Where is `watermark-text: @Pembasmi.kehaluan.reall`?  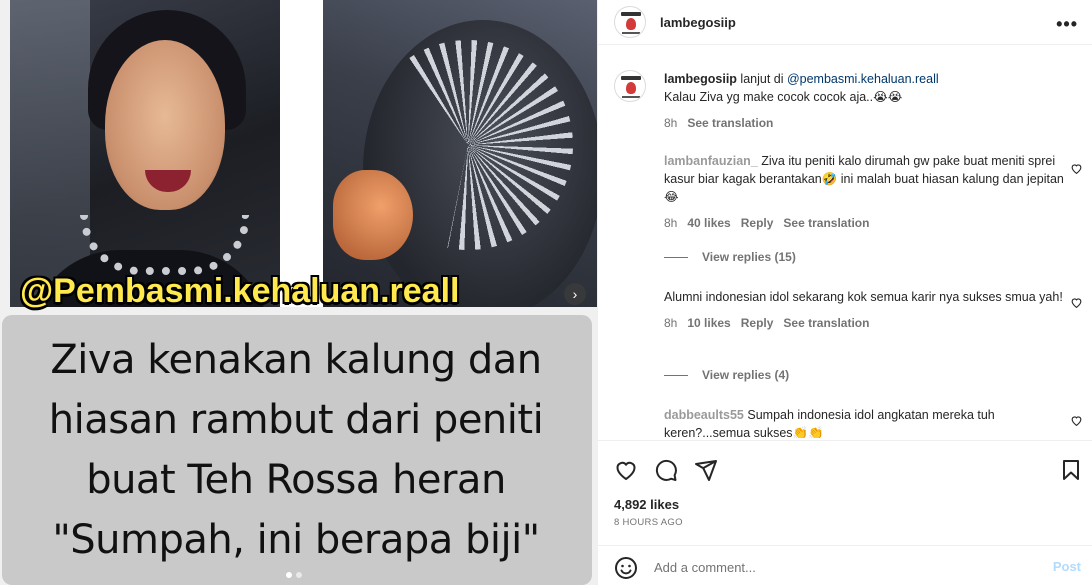 watermark-text: @Pembasmi.kehaluan.reall is located at coordinates (240, 291).